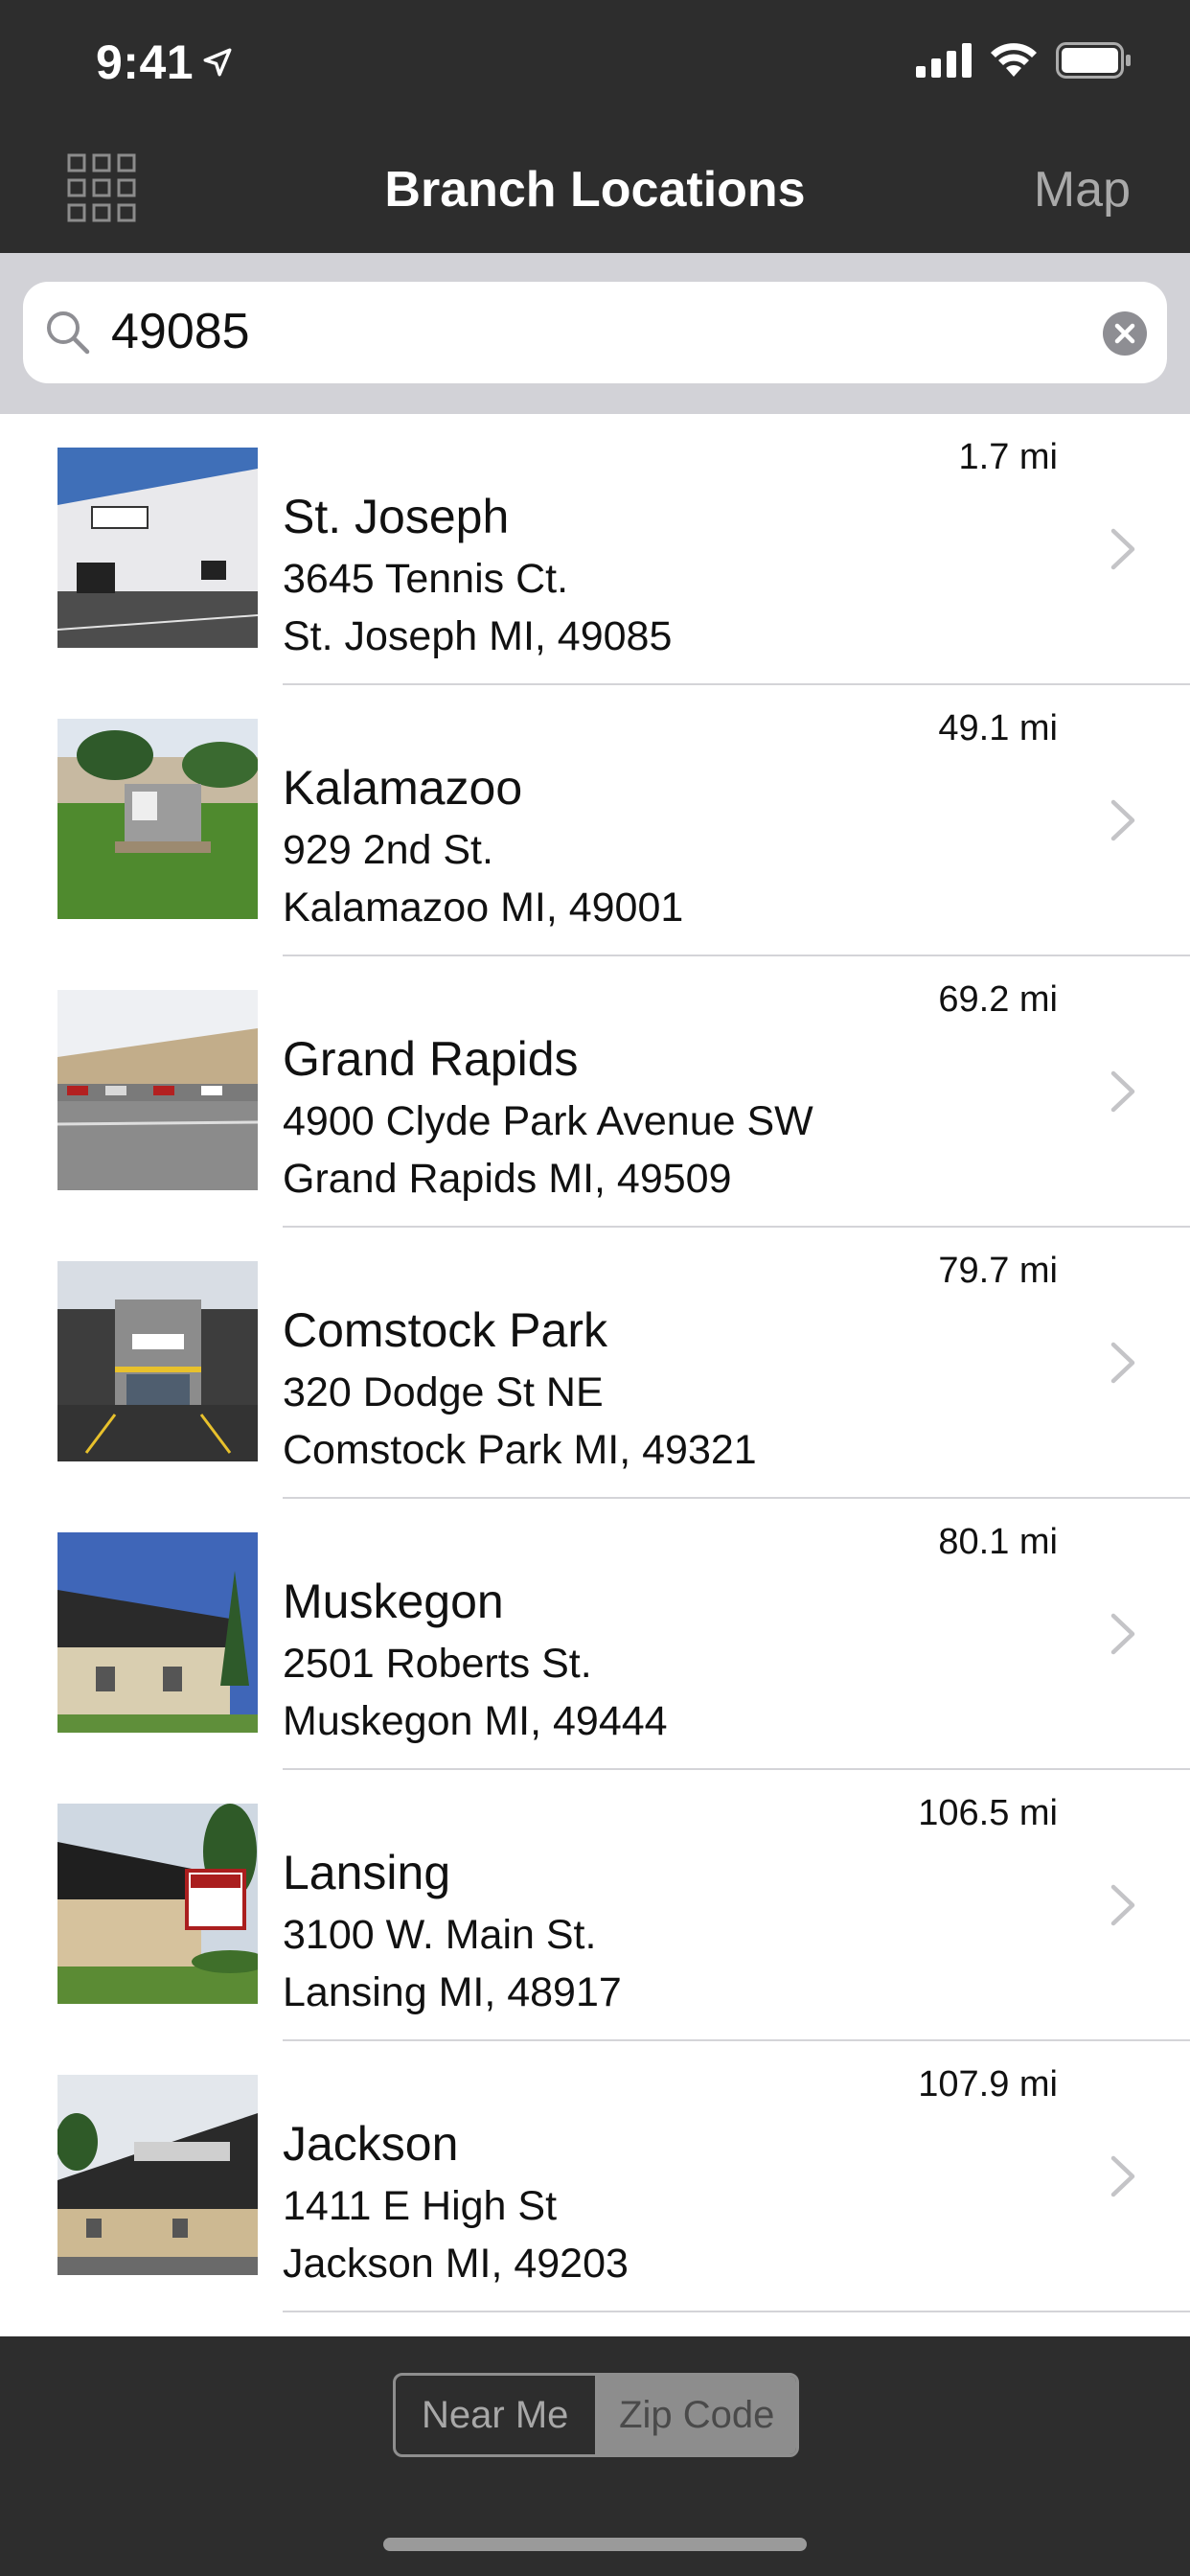  Describe the element at coordinates (68, 333) in the screenshot. I see `search-icon` at that location.